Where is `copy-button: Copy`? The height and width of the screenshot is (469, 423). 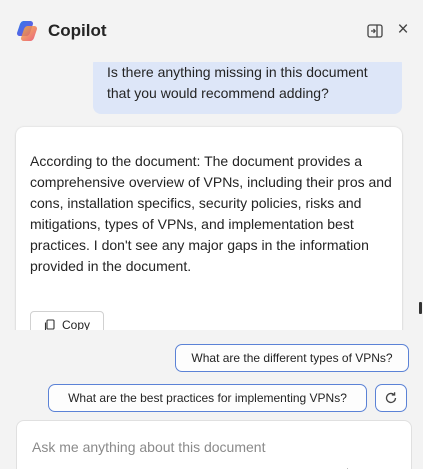
copy-button: Copy is located at coordinates (67, 320).